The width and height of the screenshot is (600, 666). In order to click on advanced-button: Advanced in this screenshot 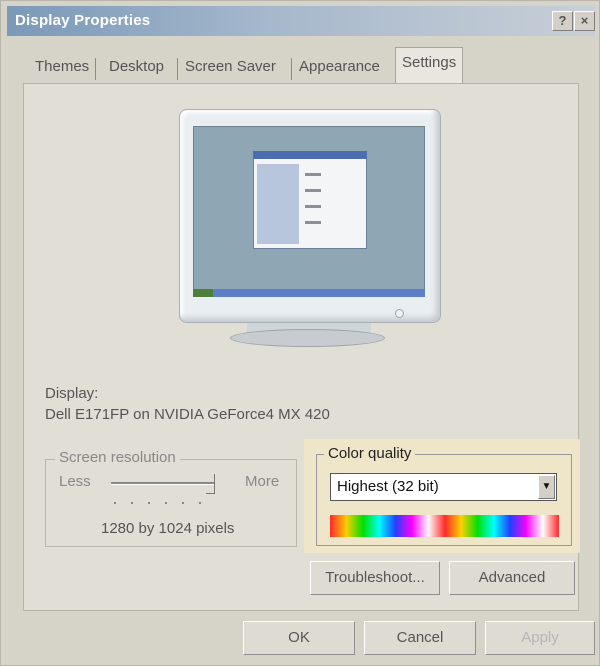, I will do `click(512, 578)`.